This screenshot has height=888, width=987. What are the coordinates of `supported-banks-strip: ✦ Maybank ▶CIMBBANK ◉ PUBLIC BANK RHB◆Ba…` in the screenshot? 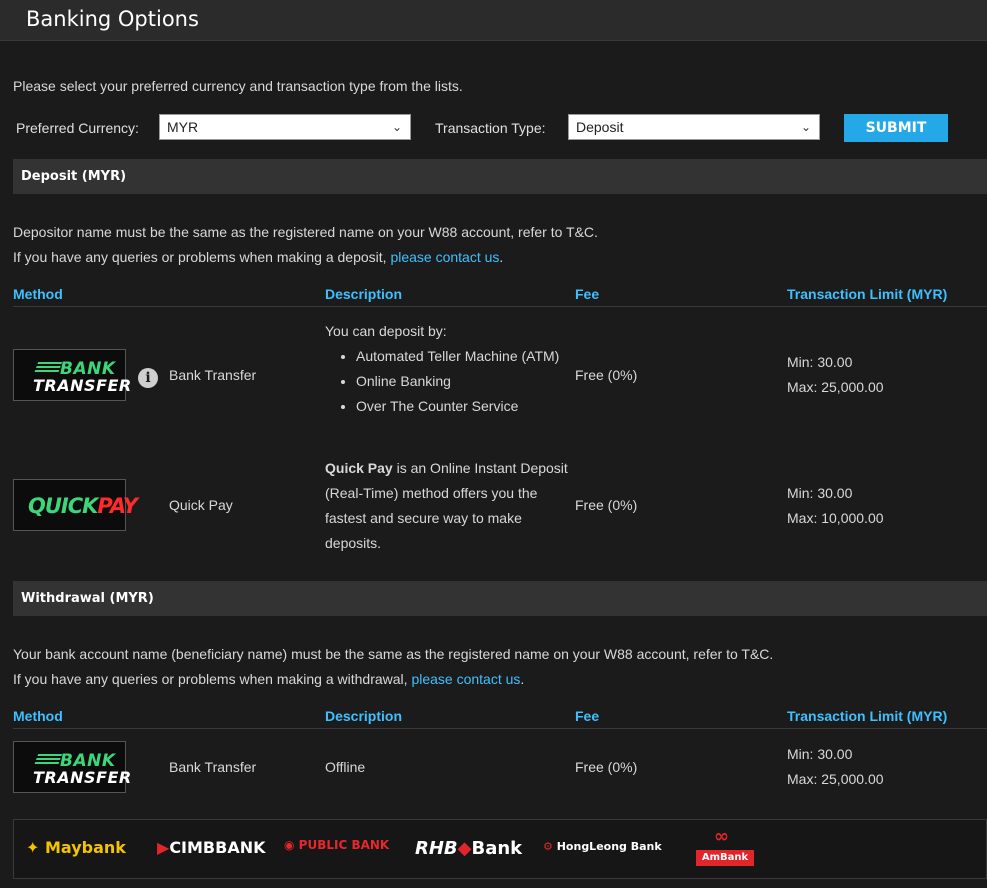 It's located at (500, 849).